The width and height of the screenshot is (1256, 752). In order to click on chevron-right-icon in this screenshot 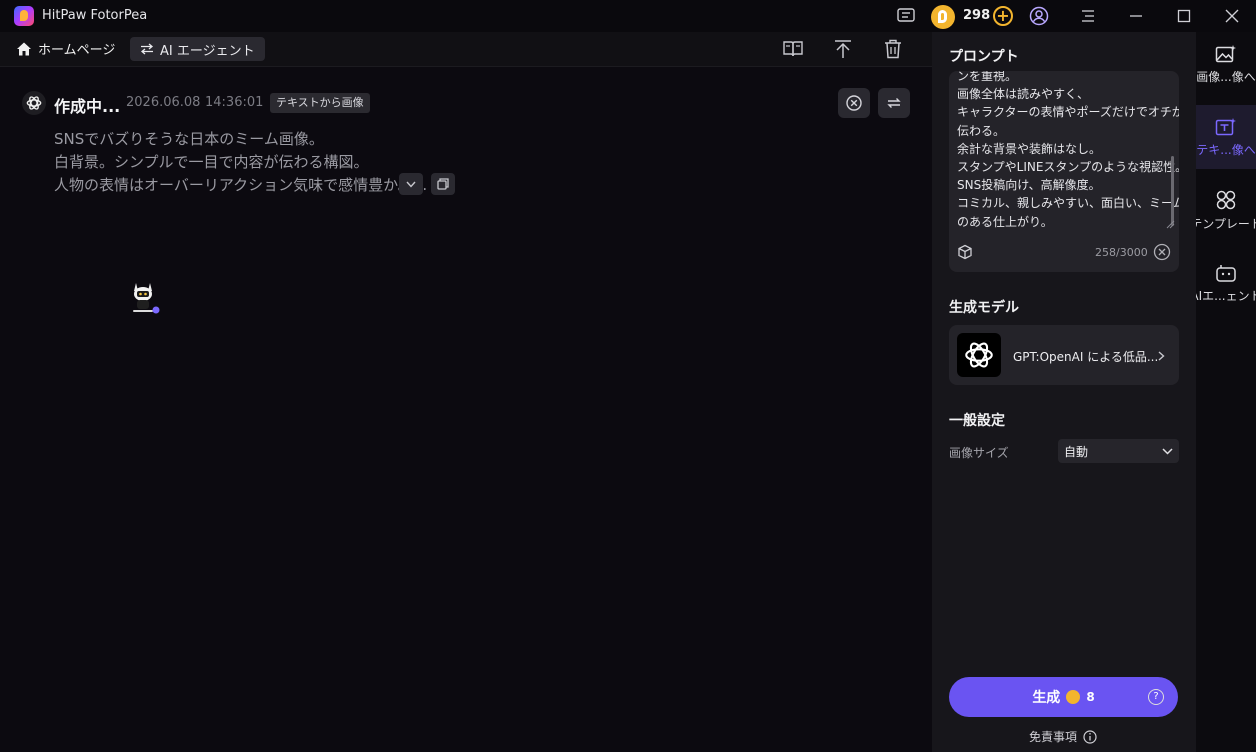, I will do `click(1161, 357)`.